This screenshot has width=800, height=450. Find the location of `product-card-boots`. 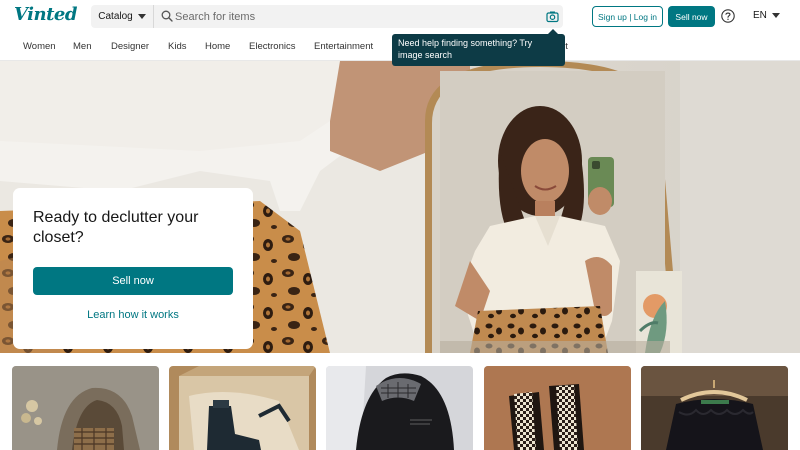

product-card-boots is located at coordinates (242, 408).